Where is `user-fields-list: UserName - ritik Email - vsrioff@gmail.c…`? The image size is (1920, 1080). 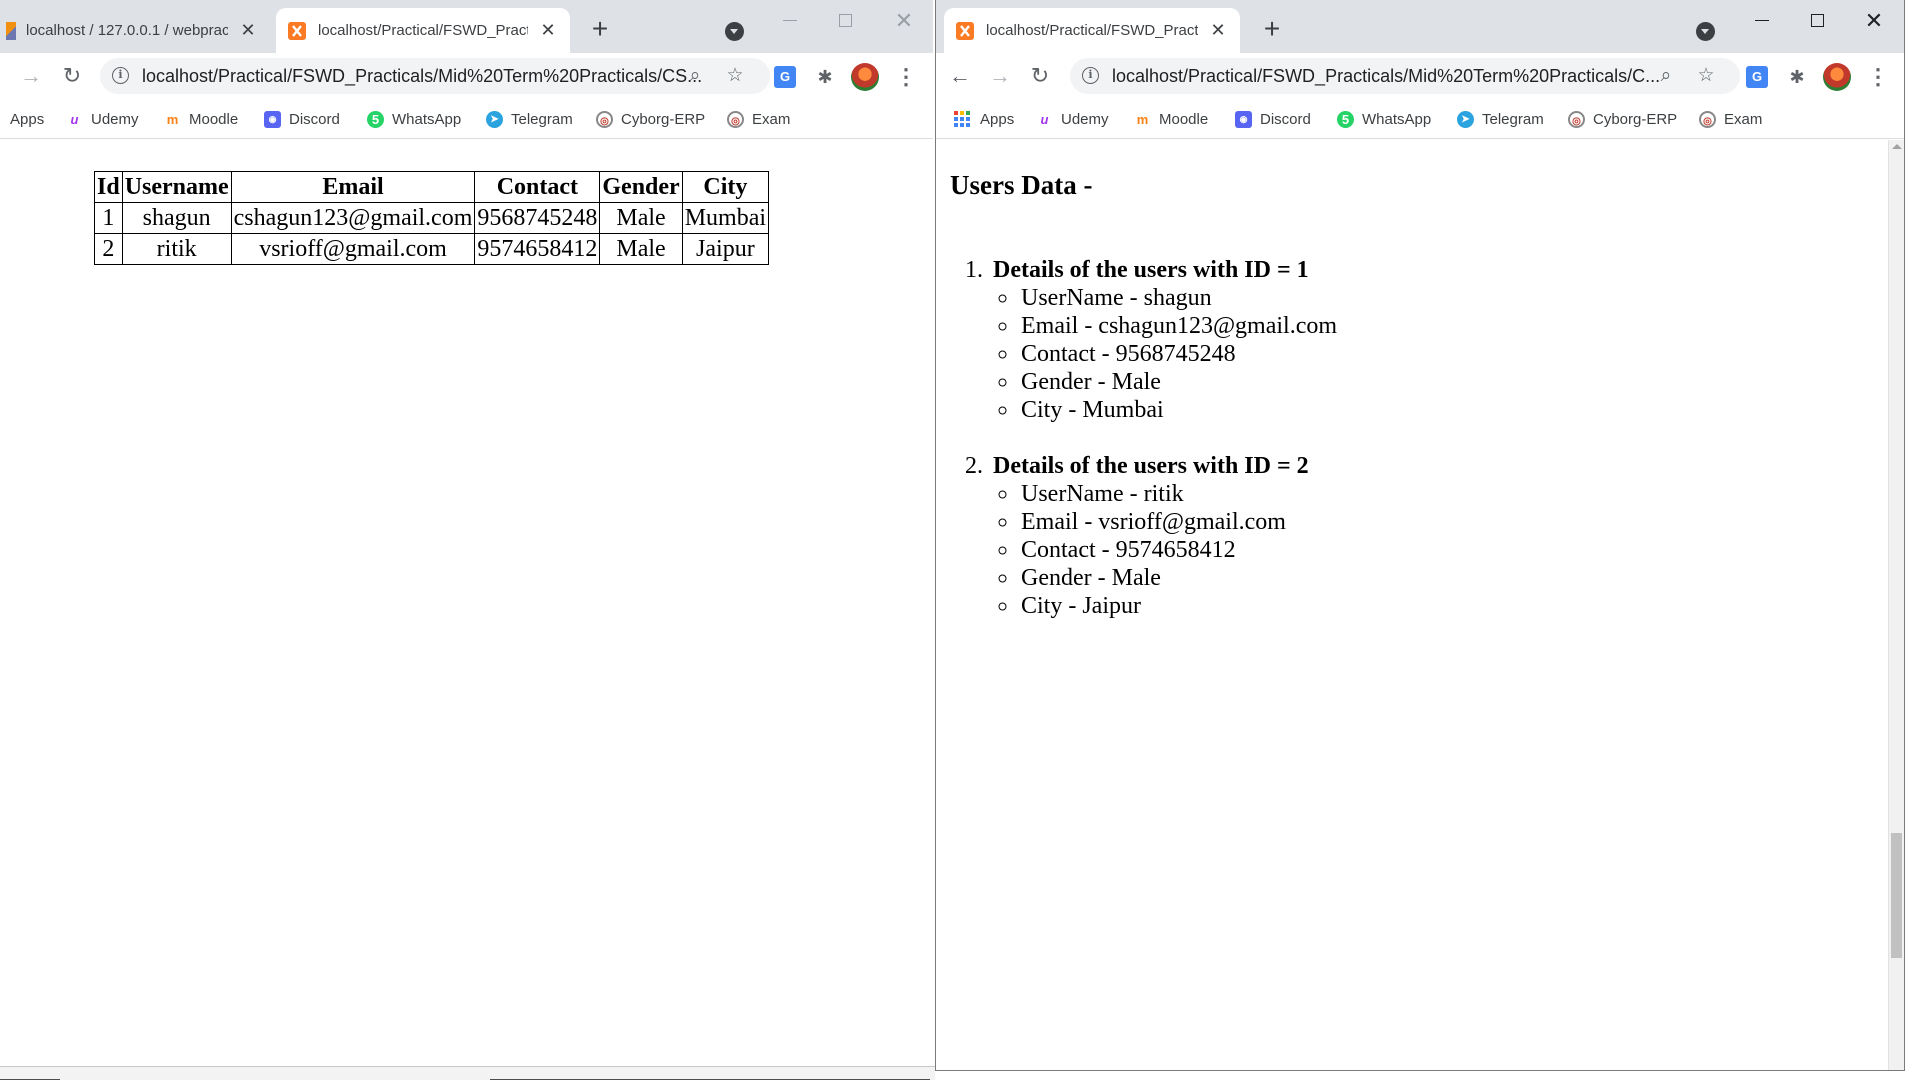 user-fields-list: UserName - ritik Email - vsrioff@gmail.c… is located at coordinates (1354, 550).